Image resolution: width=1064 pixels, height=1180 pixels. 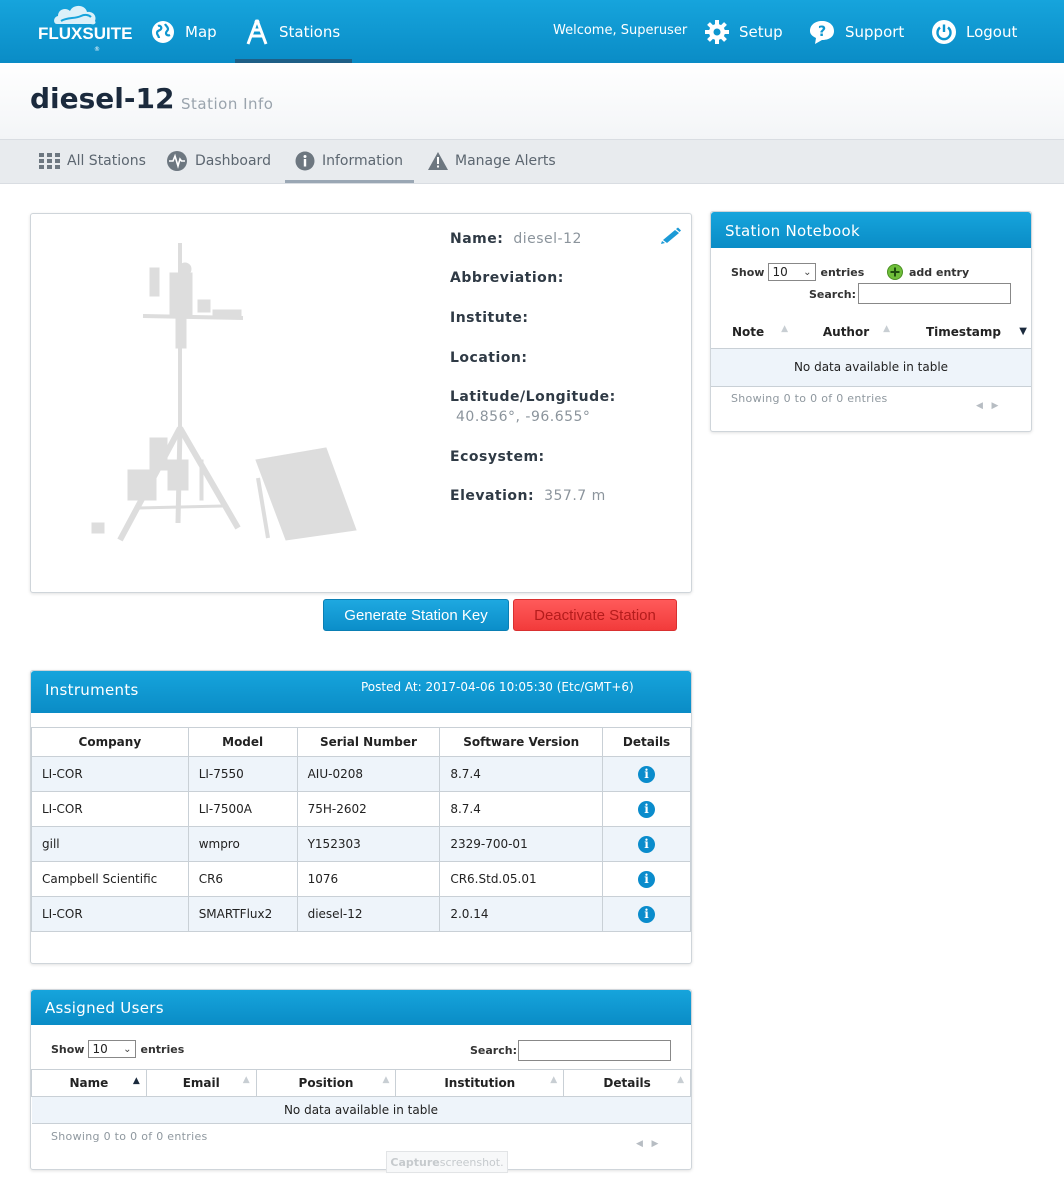 I want to click on cell-details: i, so click(x=646, y=914).